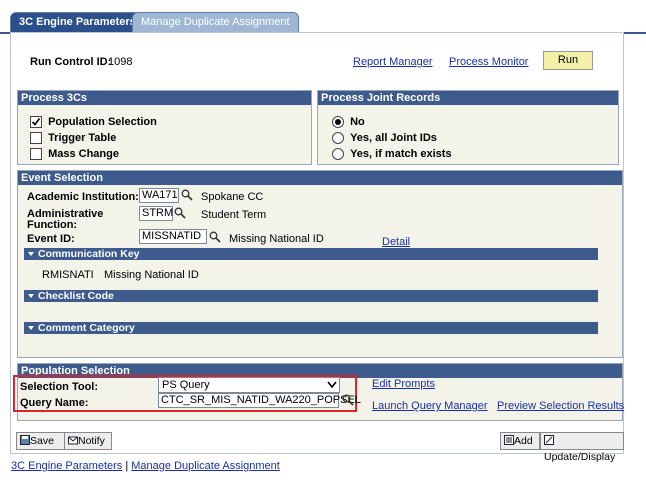 The width and height of the screenshot is (646, 485). Describe the element at coordinates (348, 122) in the screenshot. I see `joint-no-option: No` at that location.